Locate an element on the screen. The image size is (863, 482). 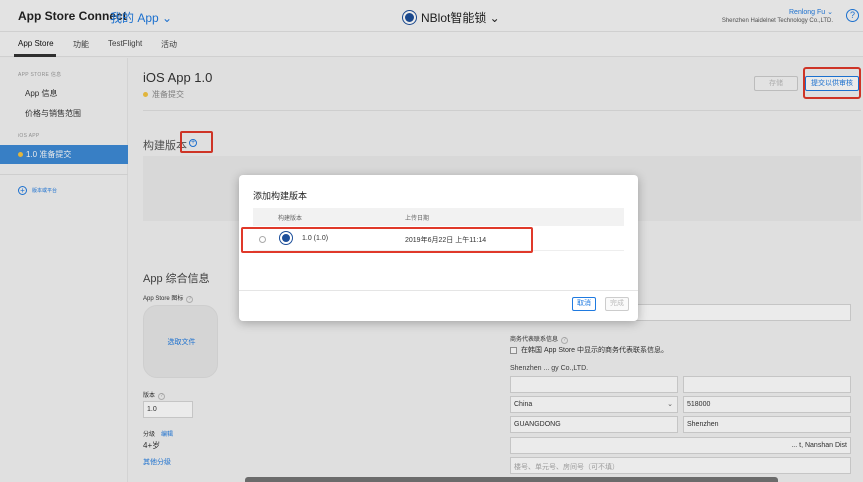
column-upload-date: 上传日期 is located at coordinates (417, 219).